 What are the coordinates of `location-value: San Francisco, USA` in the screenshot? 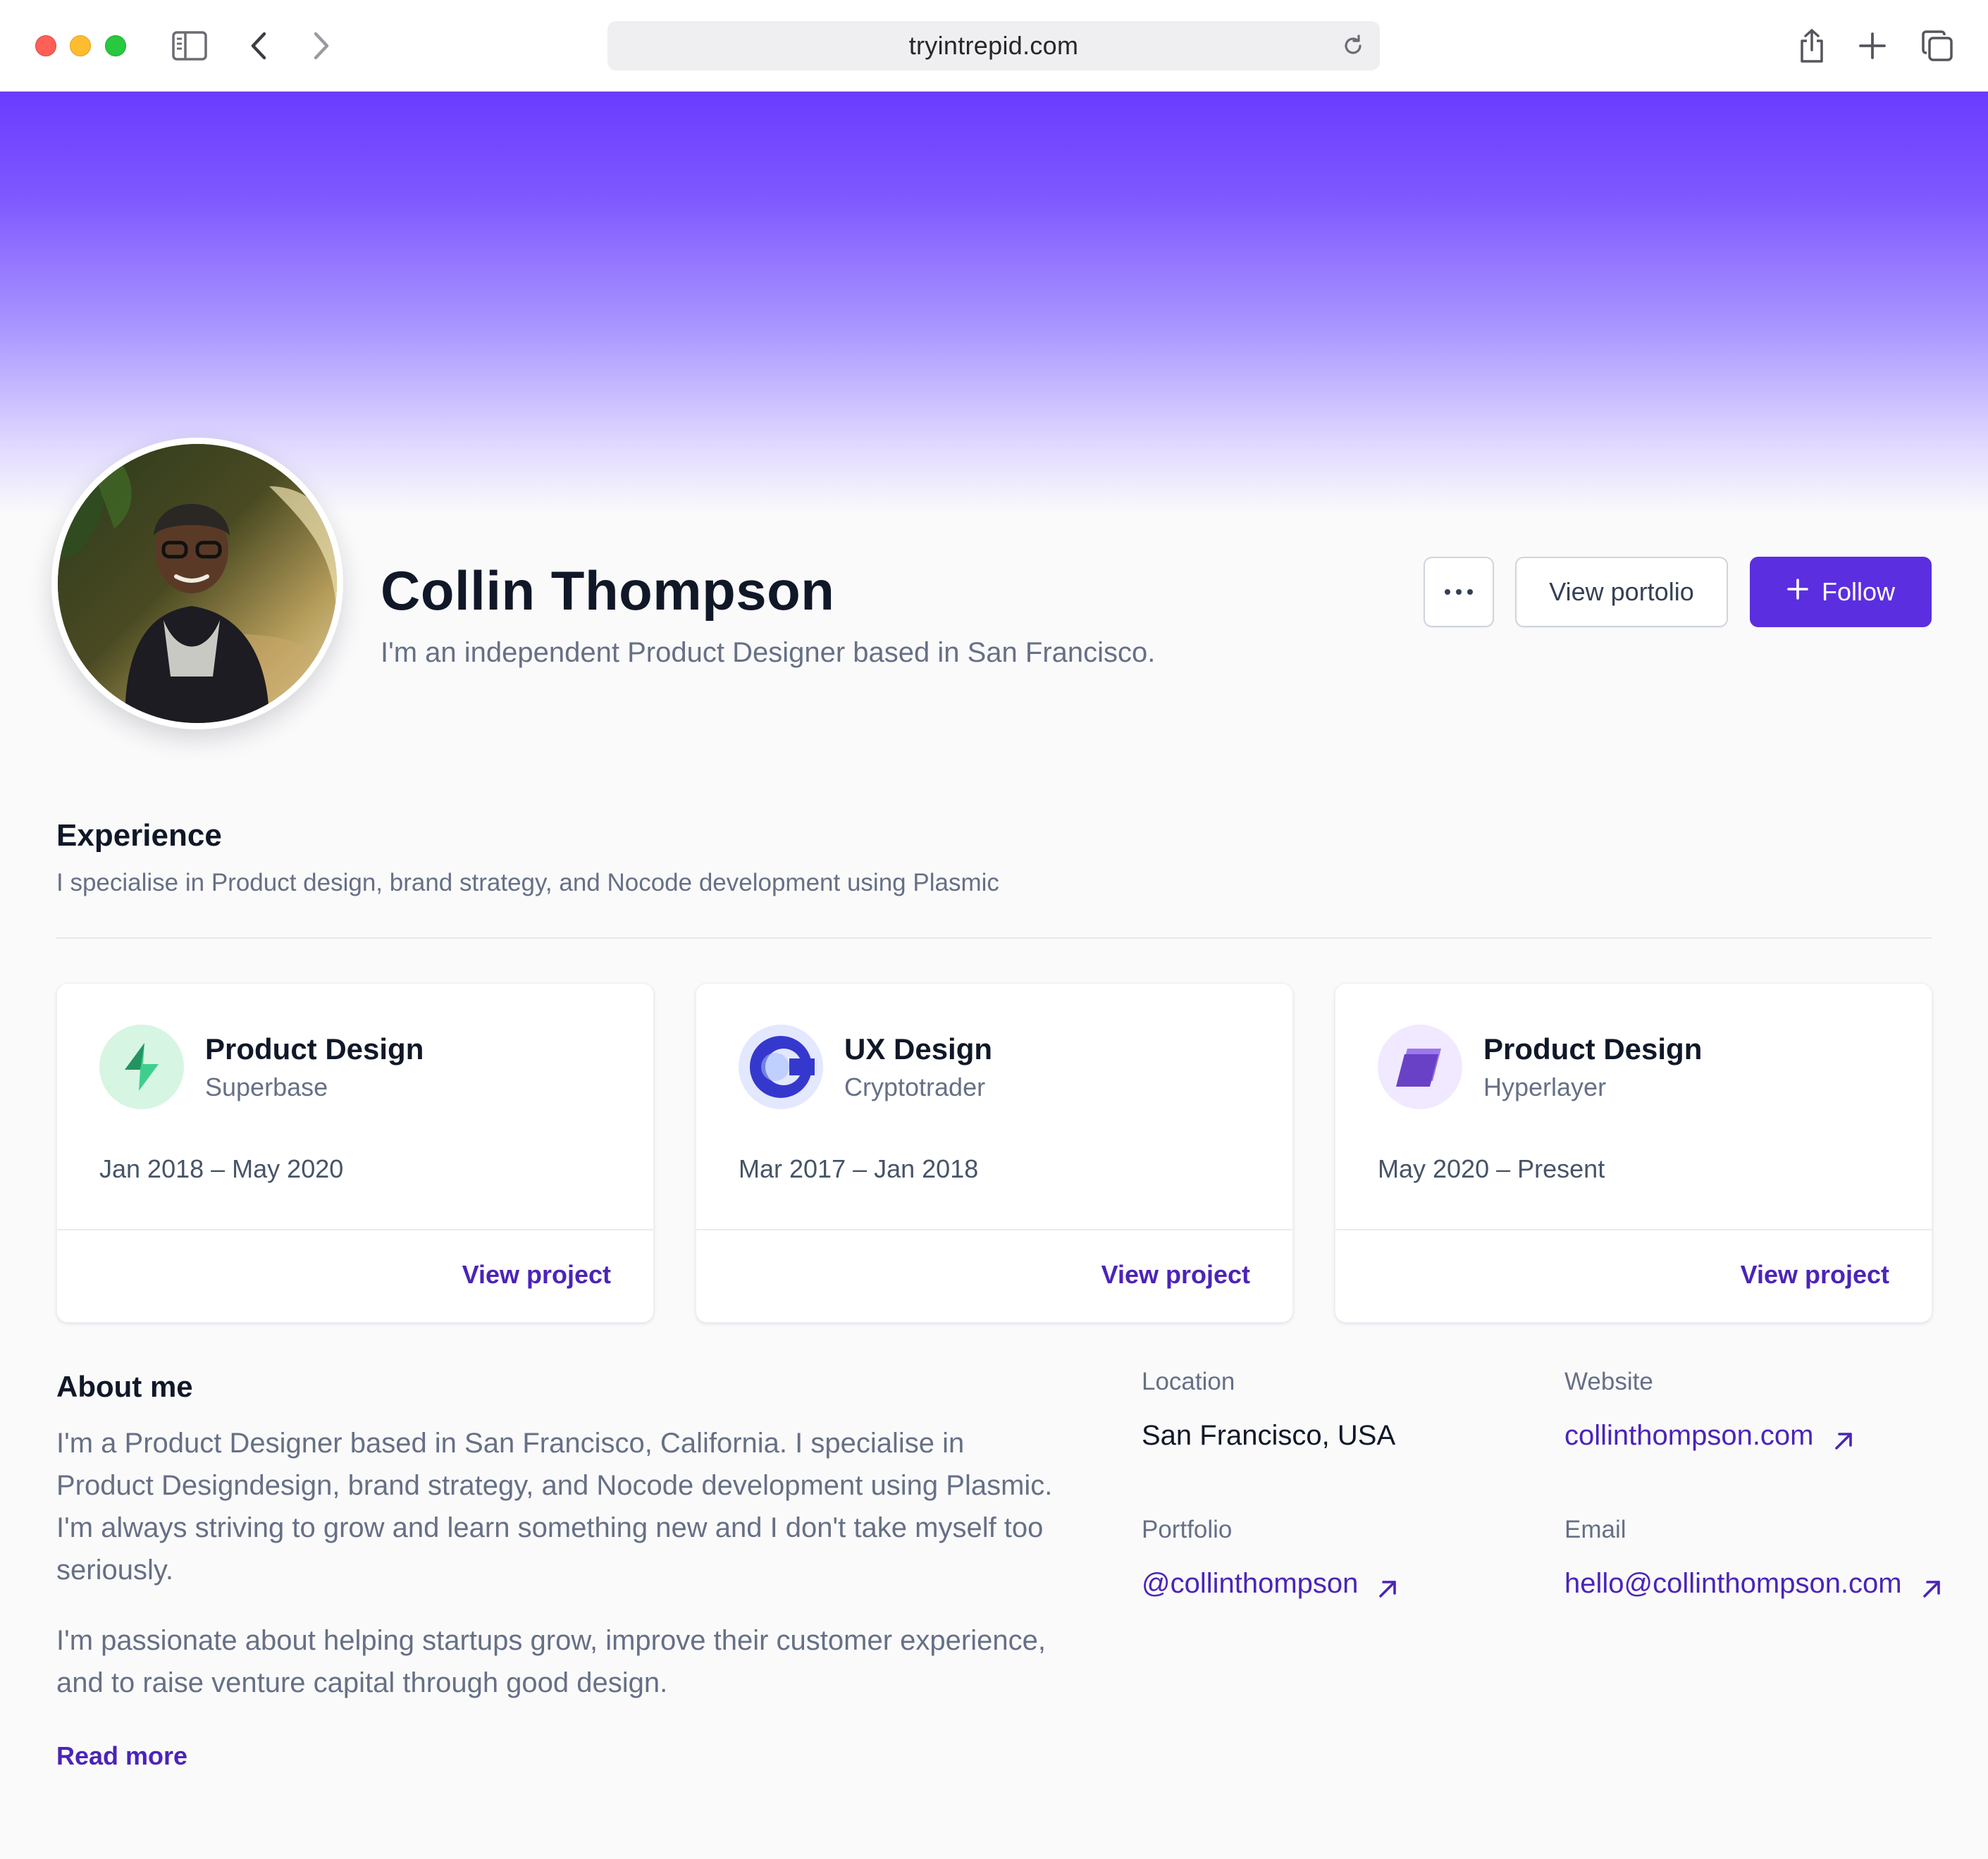 It's located at (1269, 1436).